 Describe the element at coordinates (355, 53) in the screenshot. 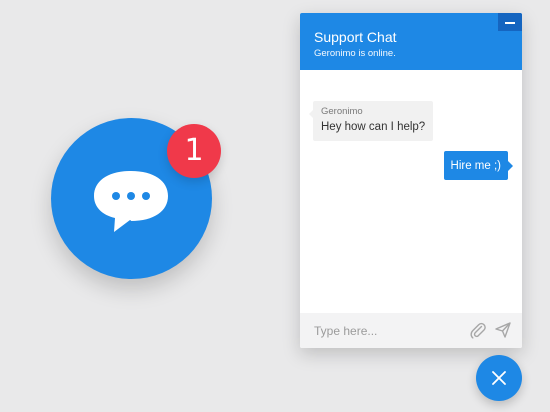

I see `chat-status: Geronimo is online.` at that location.